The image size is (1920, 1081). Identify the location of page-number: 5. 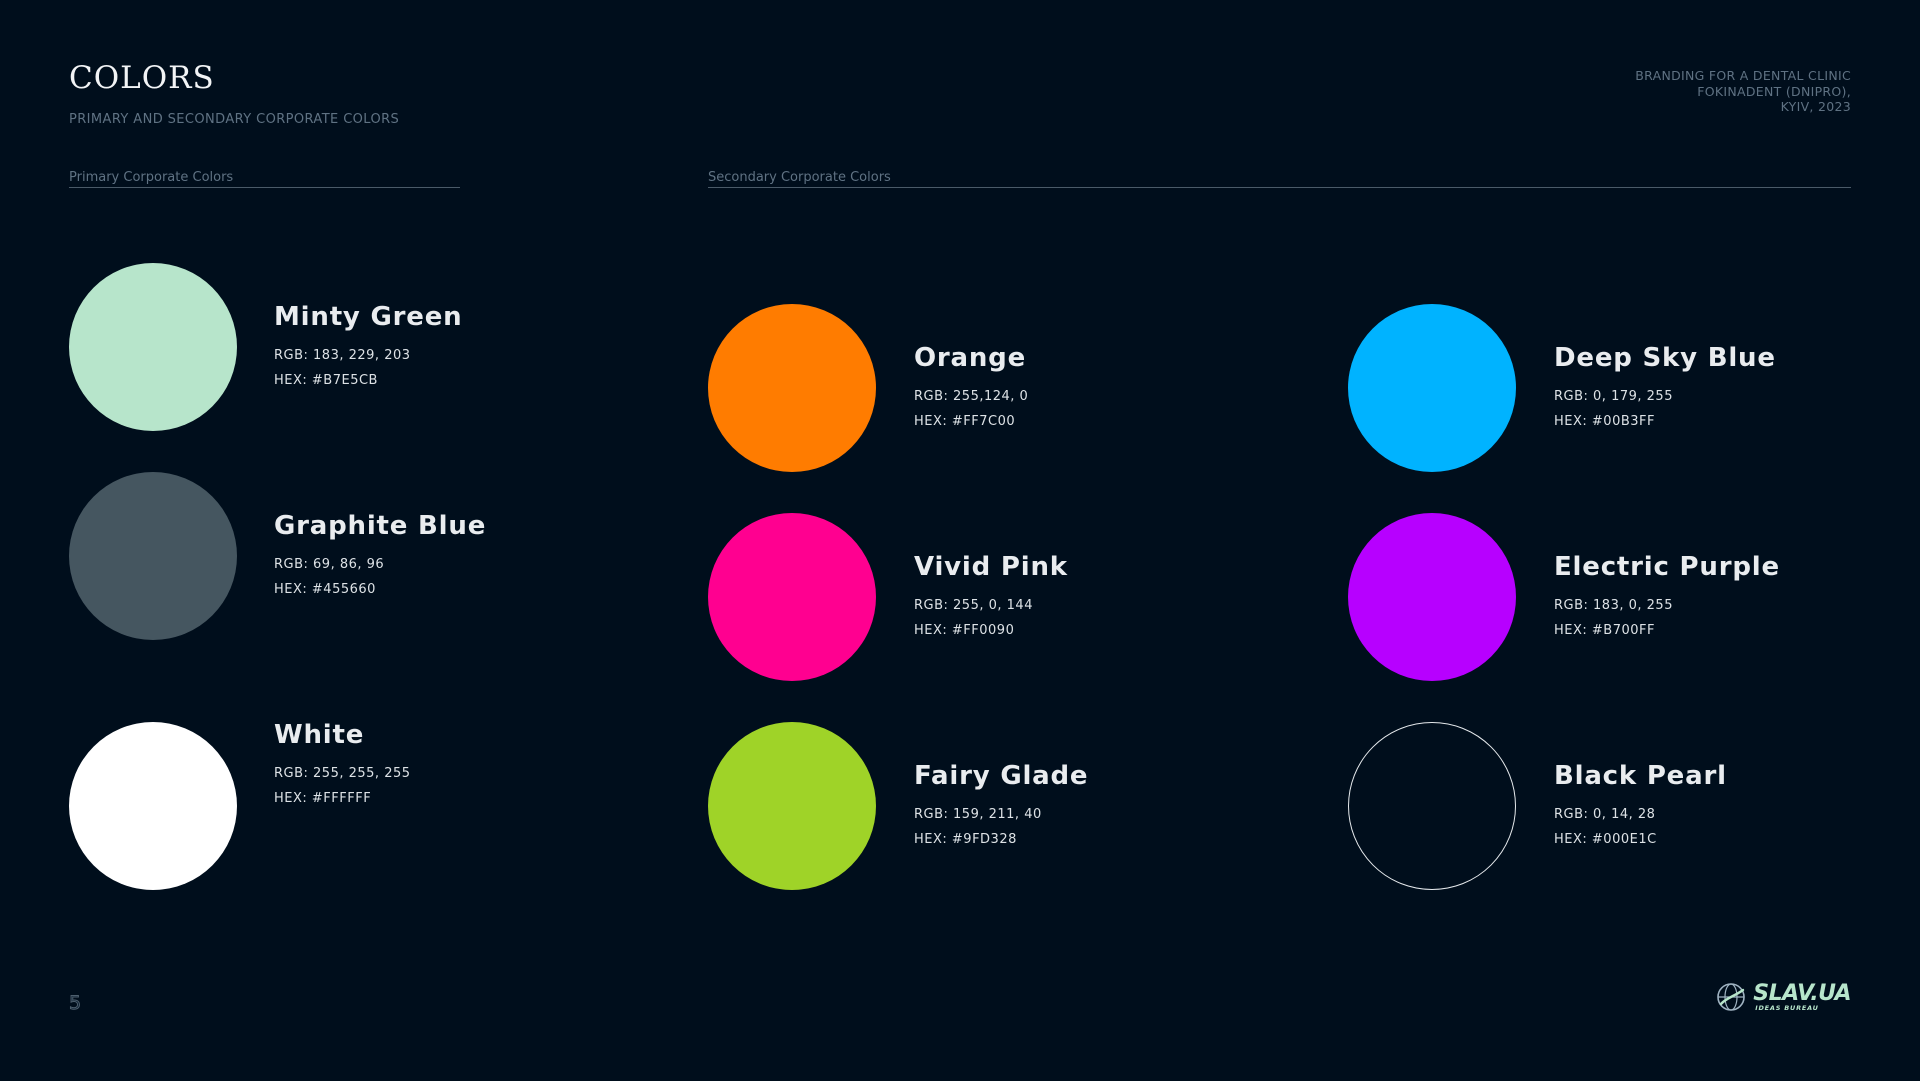
(75, 1003).